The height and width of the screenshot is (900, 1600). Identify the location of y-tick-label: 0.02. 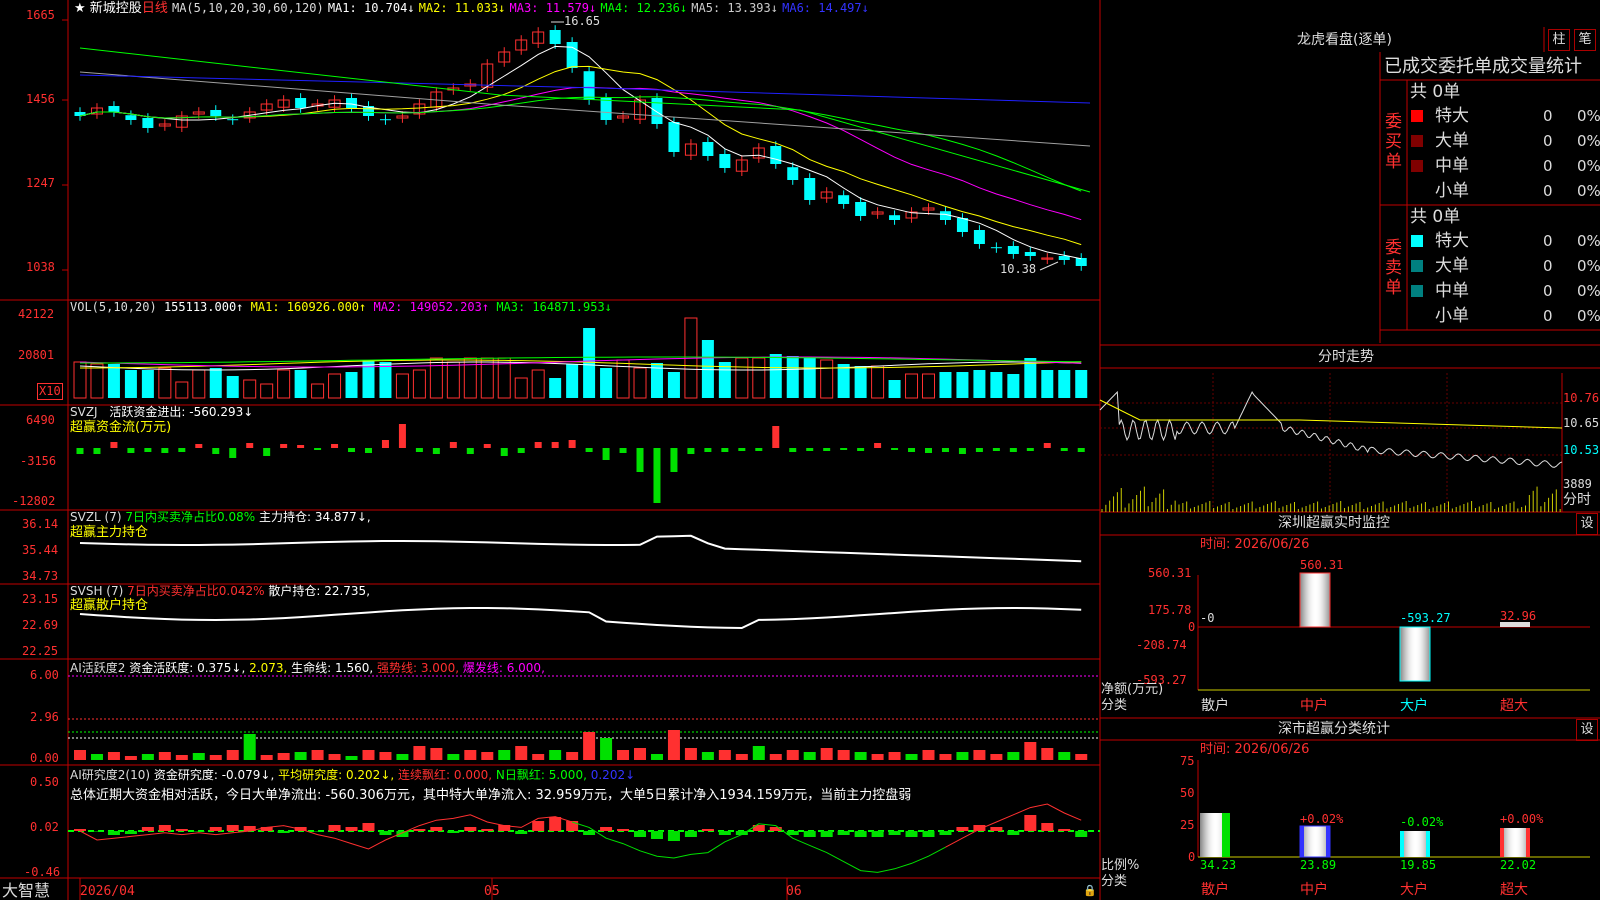
(44, 827).